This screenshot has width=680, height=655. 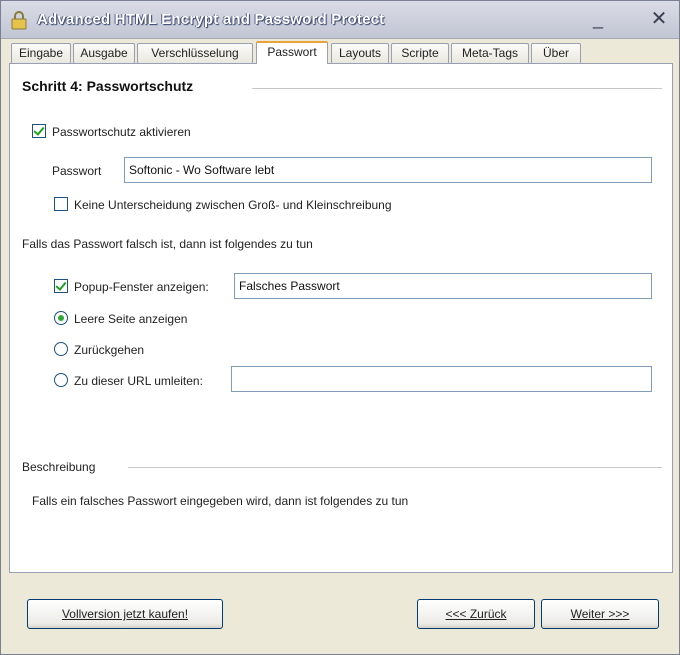 I want to click on next-label: Weiter >>>, so click(x=600, y=614).